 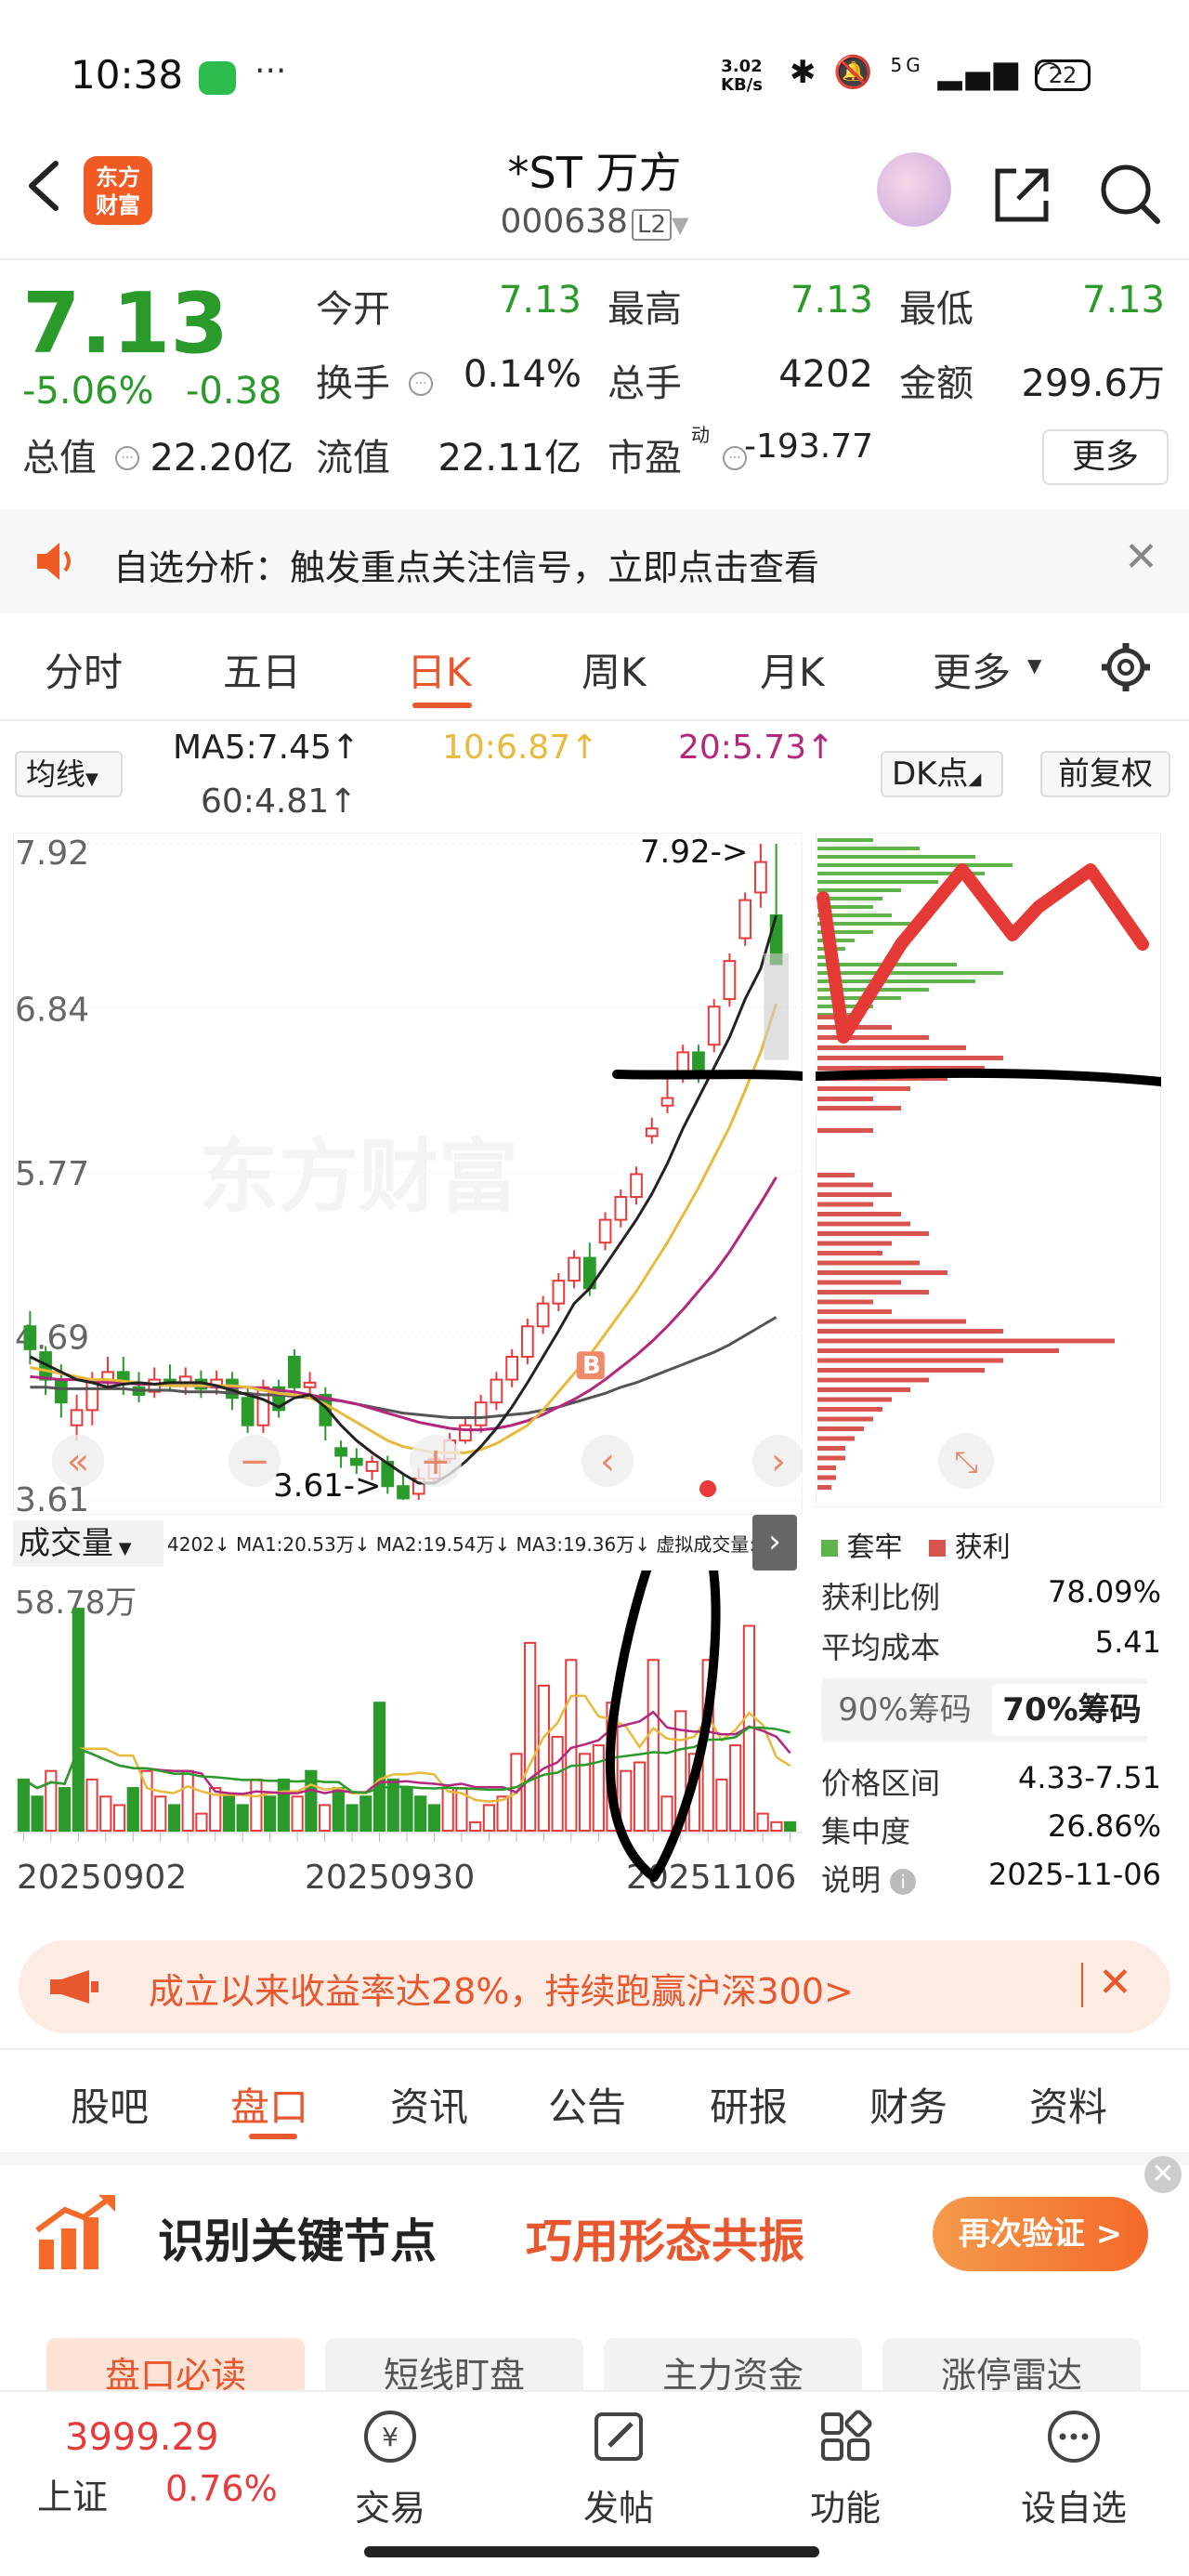 What do you see at coordinates (88, 1543) in the screenshot?
I see `volume-selector: 成交量 ▼` at bounding box center [88, 1543].